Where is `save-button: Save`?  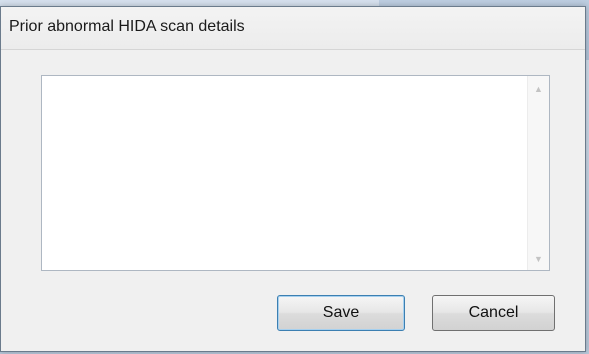
save-button: Save is located at coordinates (341, 313).